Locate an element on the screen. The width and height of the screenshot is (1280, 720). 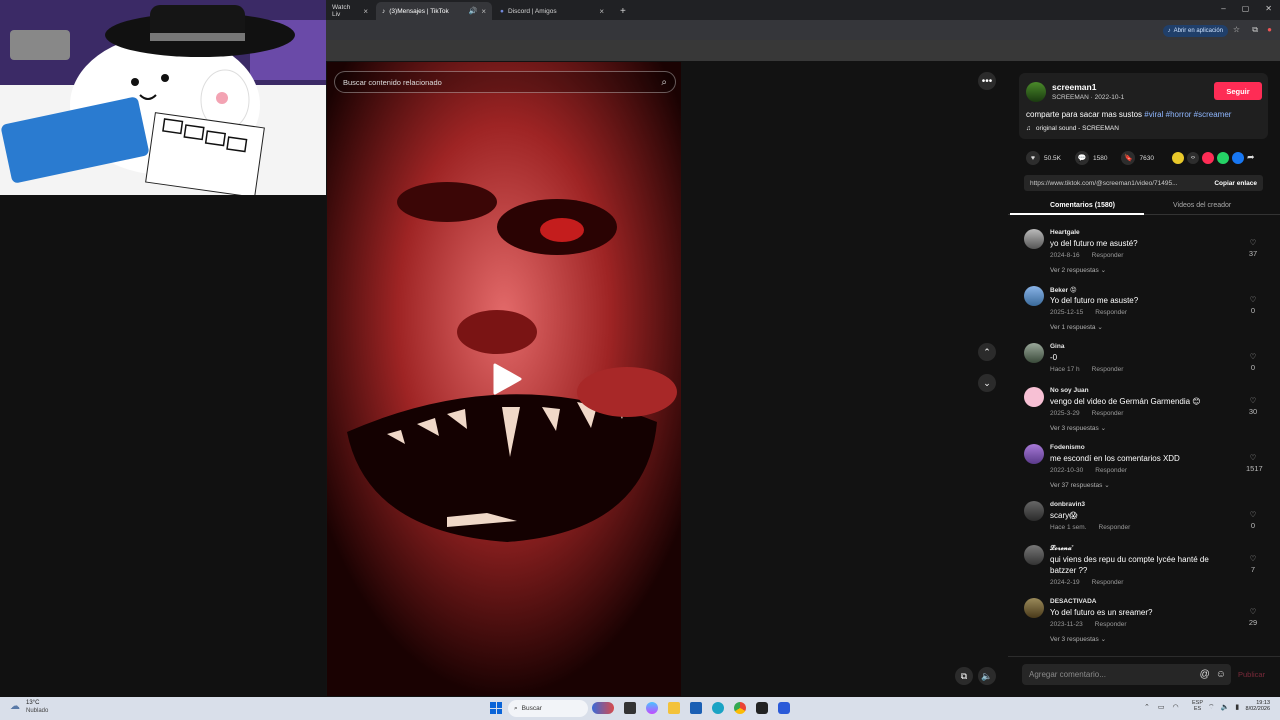
comment-icon: 💬 is located at coordinates (1082, 158).